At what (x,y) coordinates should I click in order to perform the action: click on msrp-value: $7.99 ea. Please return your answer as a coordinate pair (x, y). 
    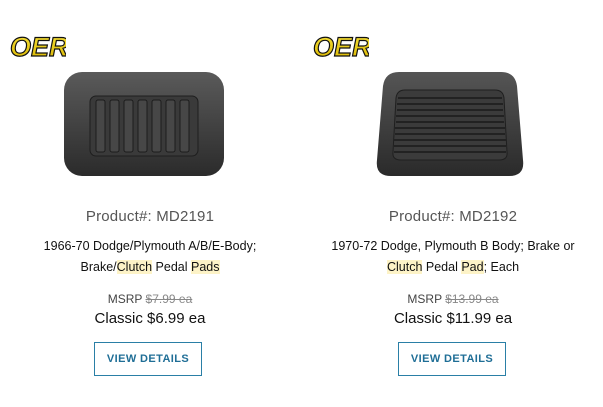
    Looking at the image, I should click on (169, 299).